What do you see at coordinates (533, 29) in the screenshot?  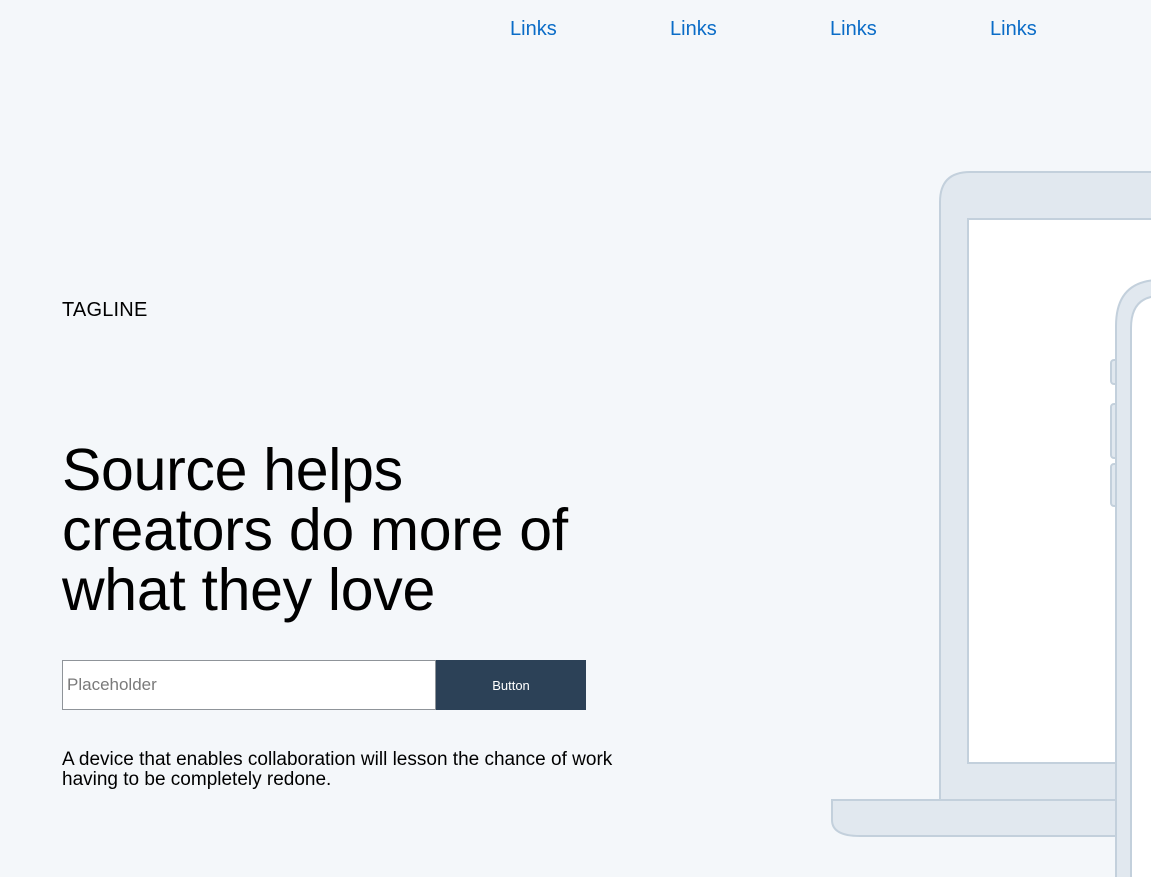 I see `nav-link-1: Links` at bounding box center [533, 29].